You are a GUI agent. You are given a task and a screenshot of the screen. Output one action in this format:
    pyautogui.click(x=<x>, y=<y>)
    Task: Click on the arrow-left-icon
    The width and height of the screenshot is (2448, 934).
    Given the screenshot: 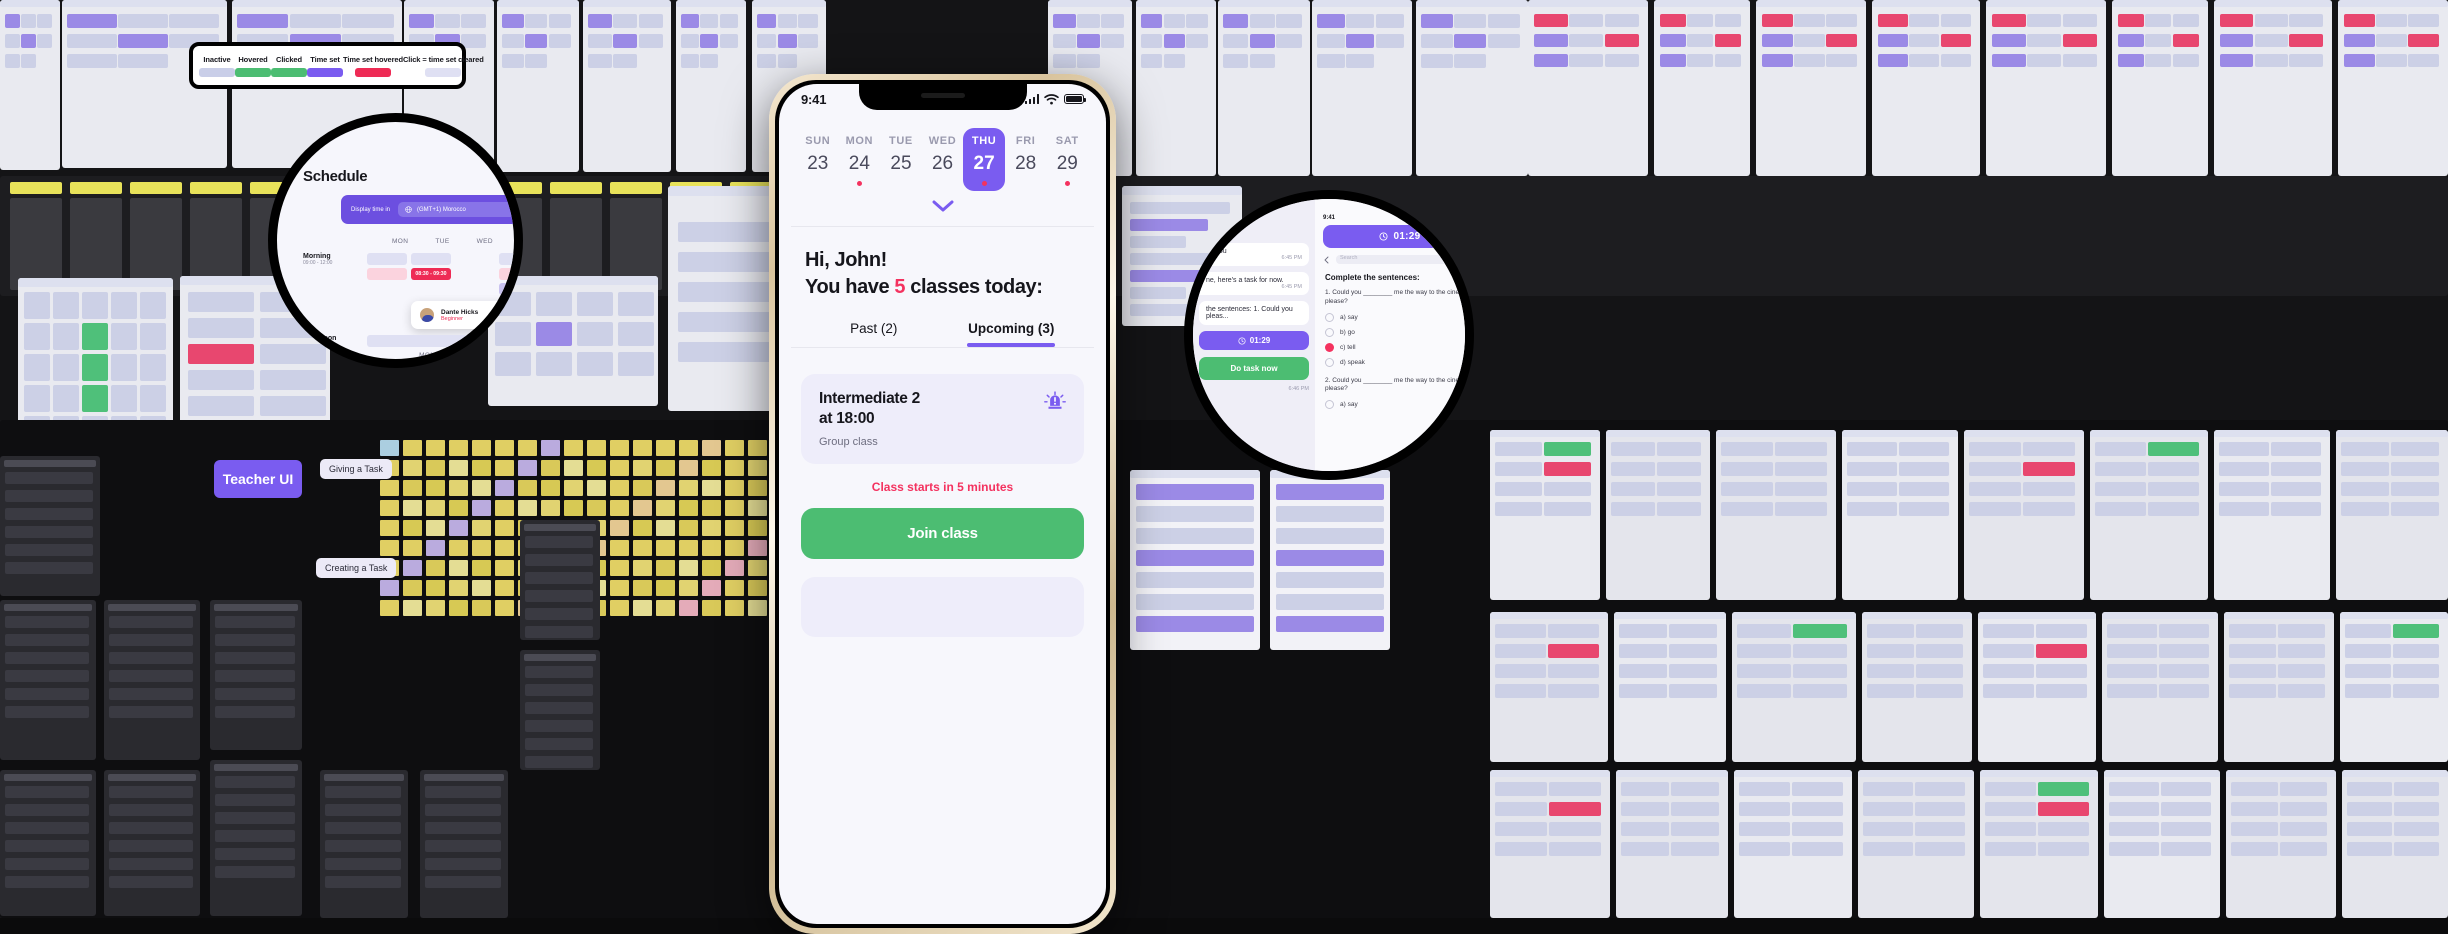 What is the action you would take?
    pyautogui.click(x=1327, y=260)
    